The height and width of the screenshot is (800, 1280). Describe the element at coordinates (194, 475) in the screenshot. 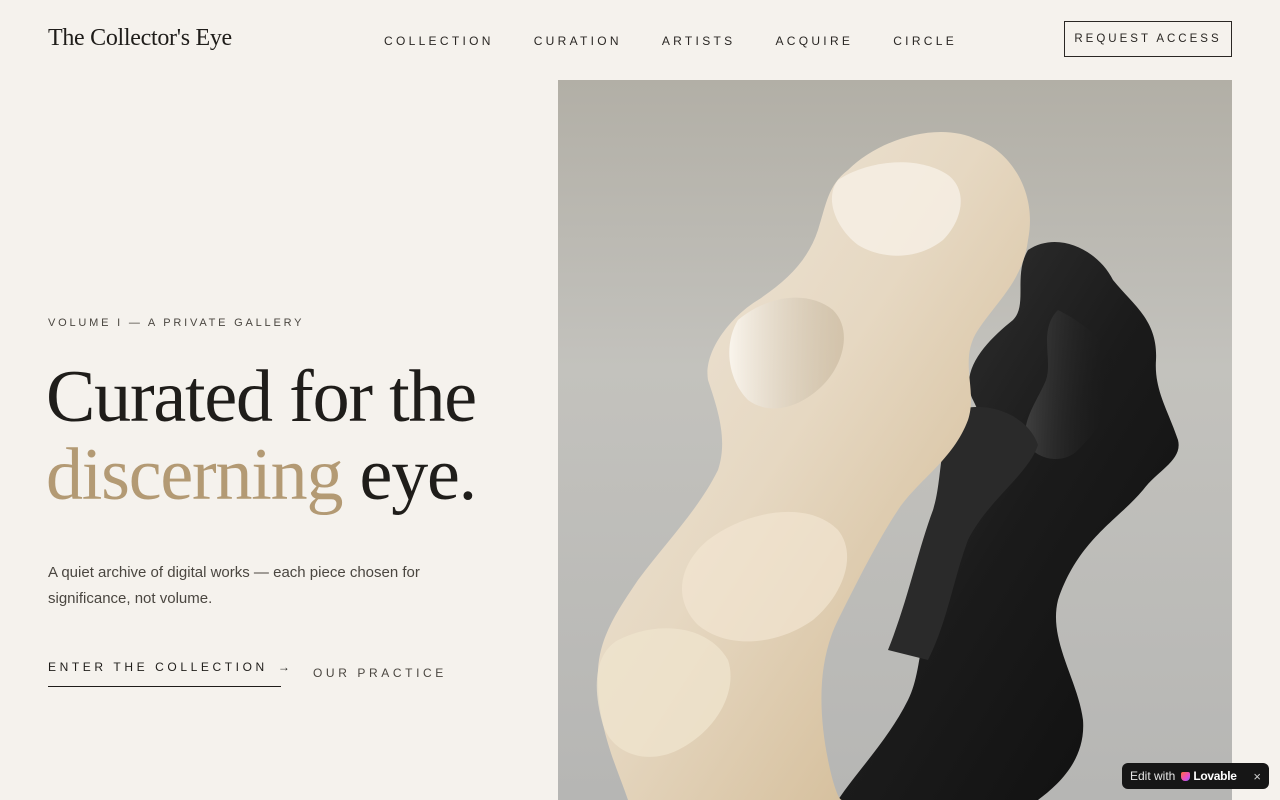

I see `headline-accent-word: discerning` at that location.